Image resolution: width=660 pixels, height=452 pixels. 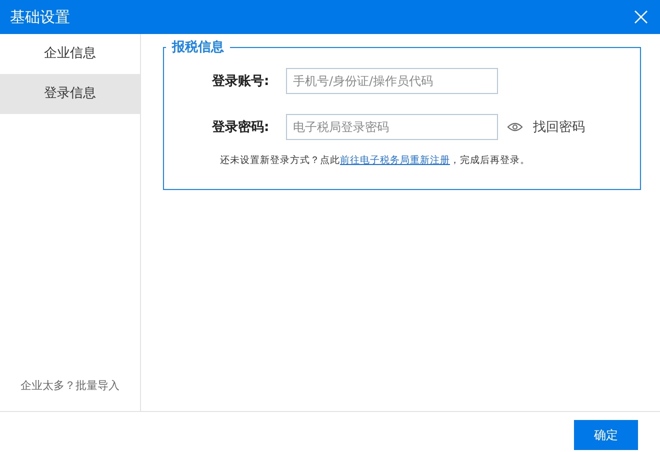 I want to click on sidebar-item: 企业信息, so click(x=70, y=54).